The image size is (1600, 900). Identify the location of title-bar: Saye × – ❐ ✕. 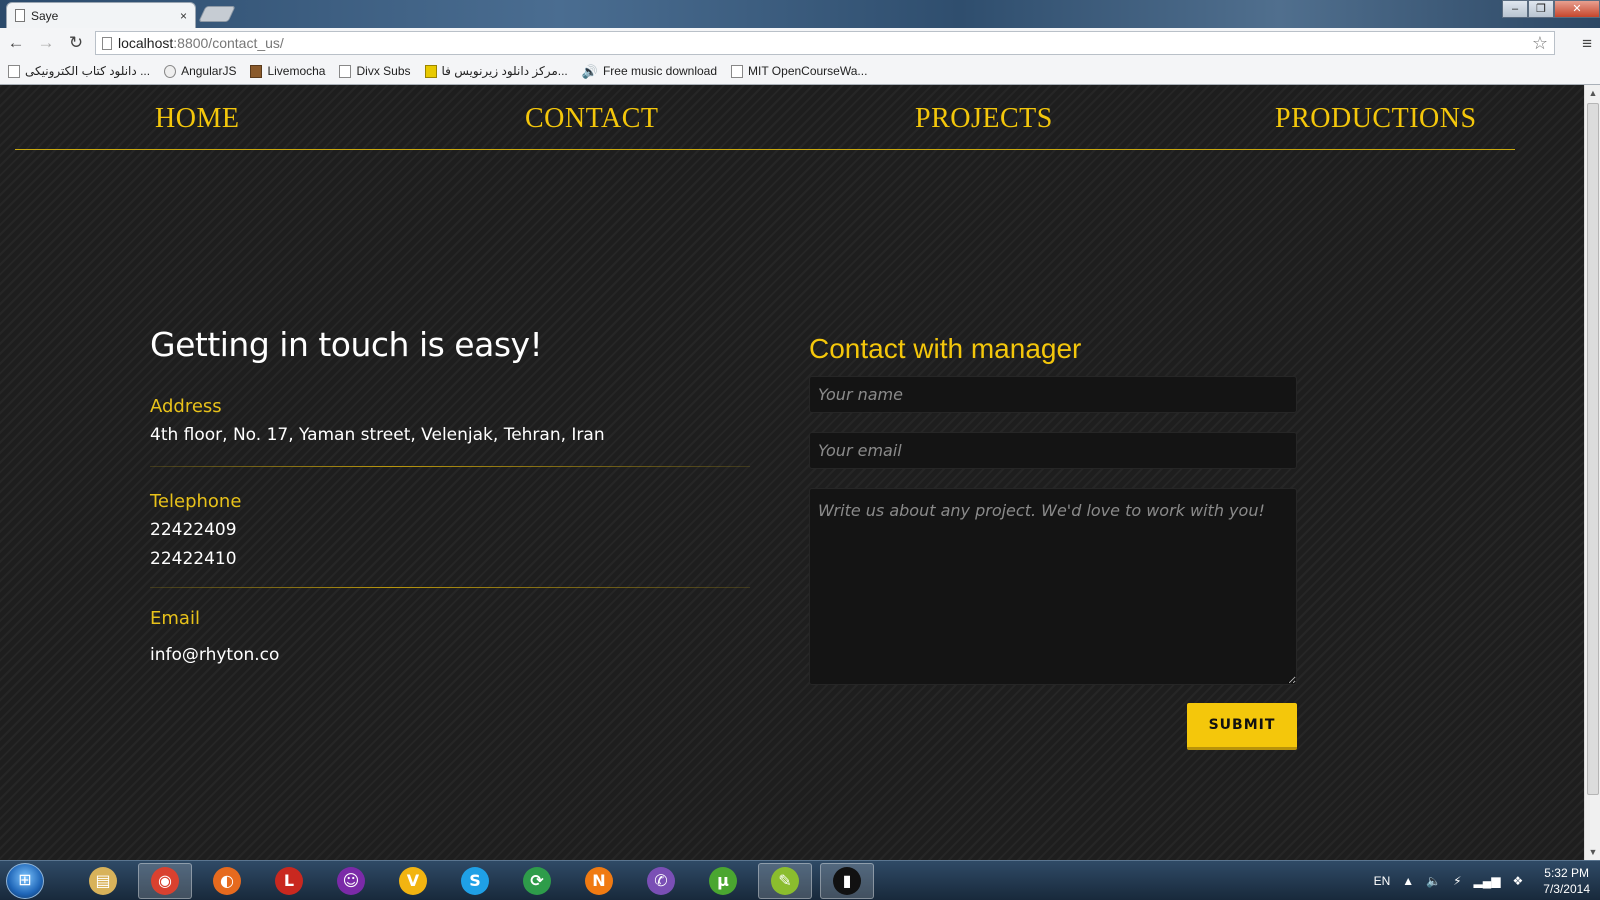
(800, 14).